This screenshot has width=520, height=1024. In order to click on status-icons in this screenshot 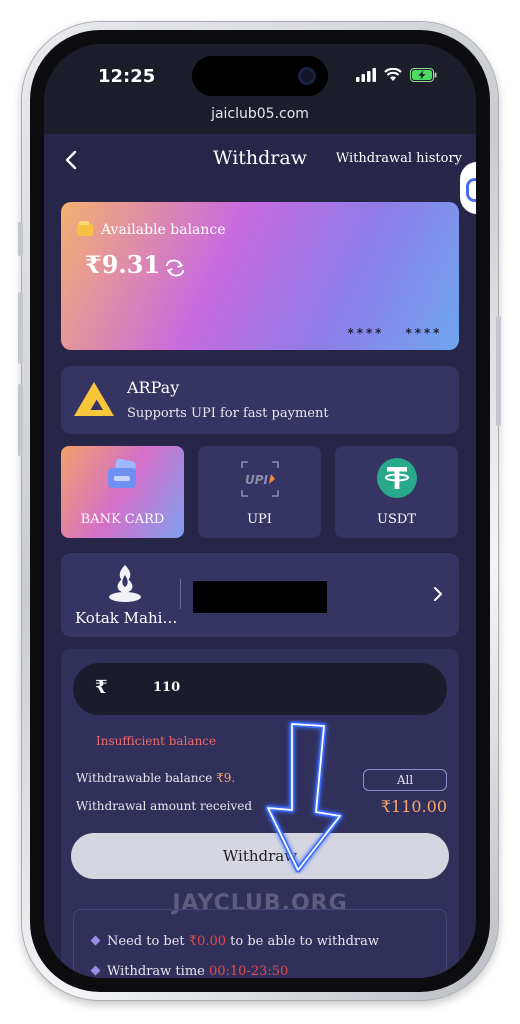, I will do `click(397, 75)`.